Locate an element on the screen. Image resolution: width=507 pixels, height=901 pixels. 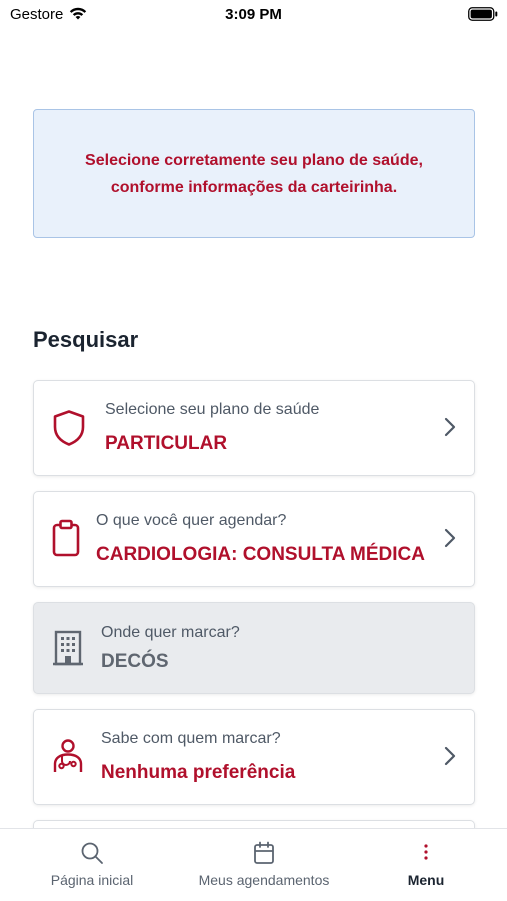
clipboard-icon is located at coordinates (66, 540).